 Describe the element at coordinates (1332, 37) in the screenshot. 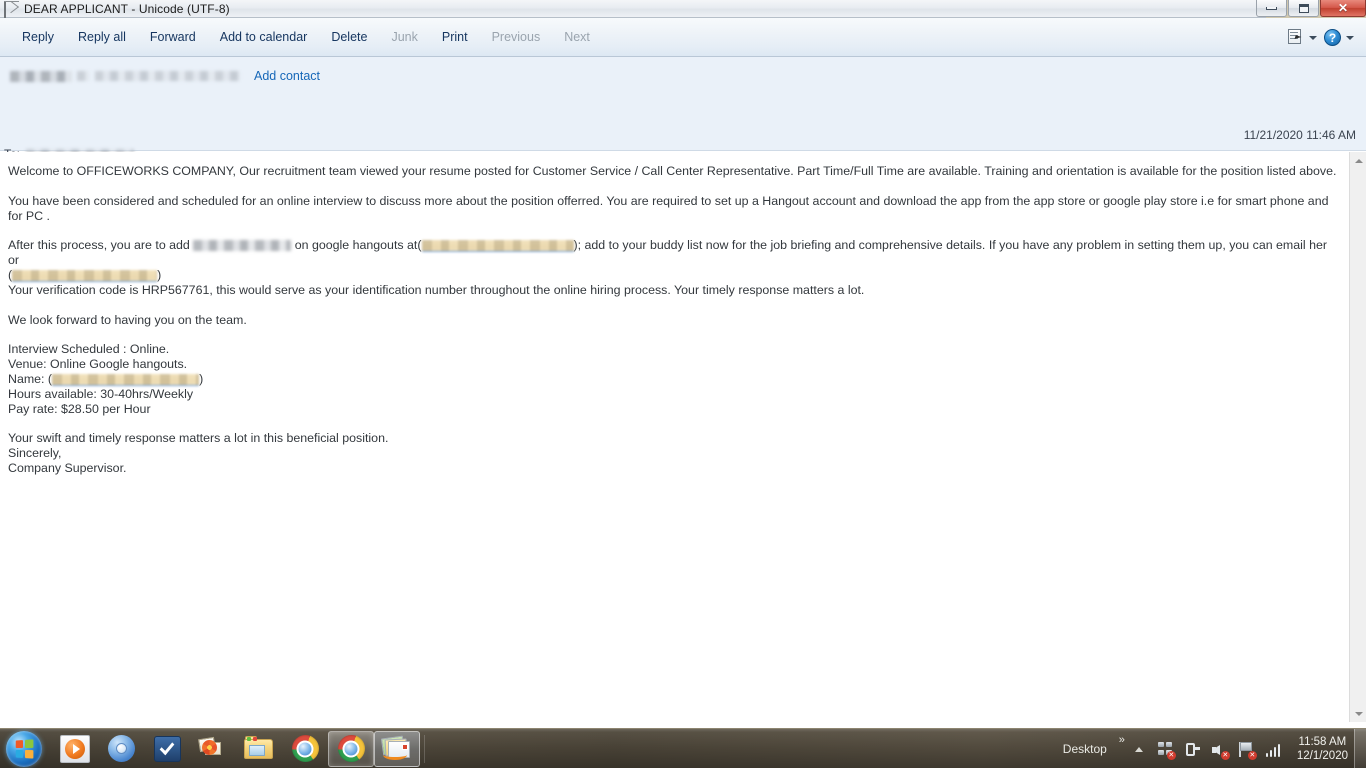

I see `help-icon: ?` at that location.